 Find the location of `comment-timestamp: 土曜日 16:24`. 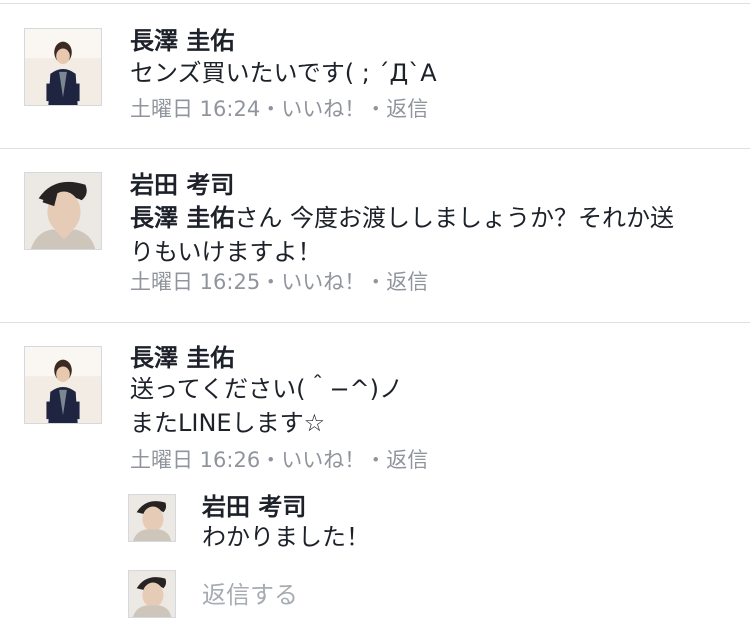

comment-timestamp: 土曜日 16:24 is located at coordinates (195, 109).